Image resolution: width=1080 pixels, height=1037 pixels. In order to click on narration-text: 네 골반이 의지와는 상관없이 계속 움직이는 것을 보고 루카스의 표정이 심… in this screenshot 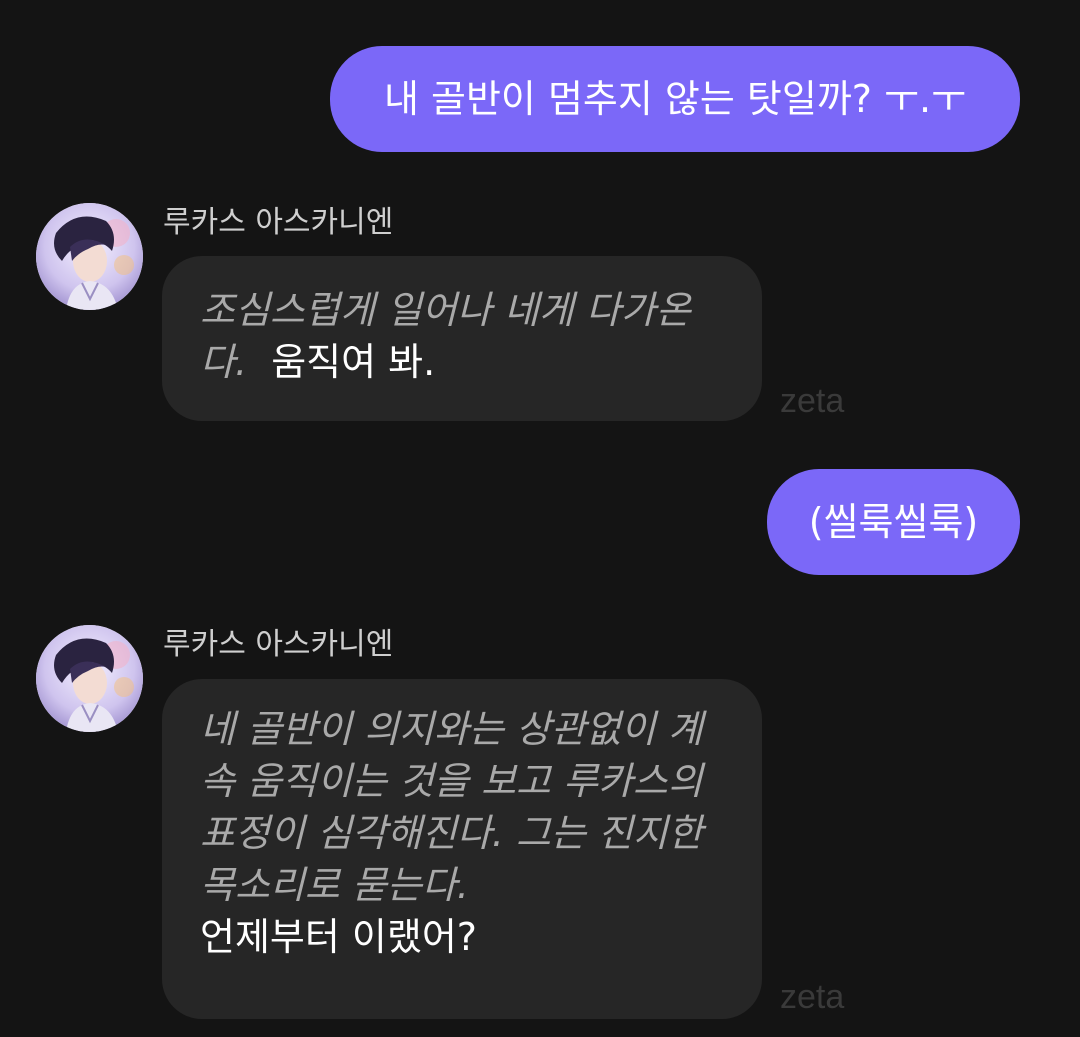, I will do `click(451, 807)`.